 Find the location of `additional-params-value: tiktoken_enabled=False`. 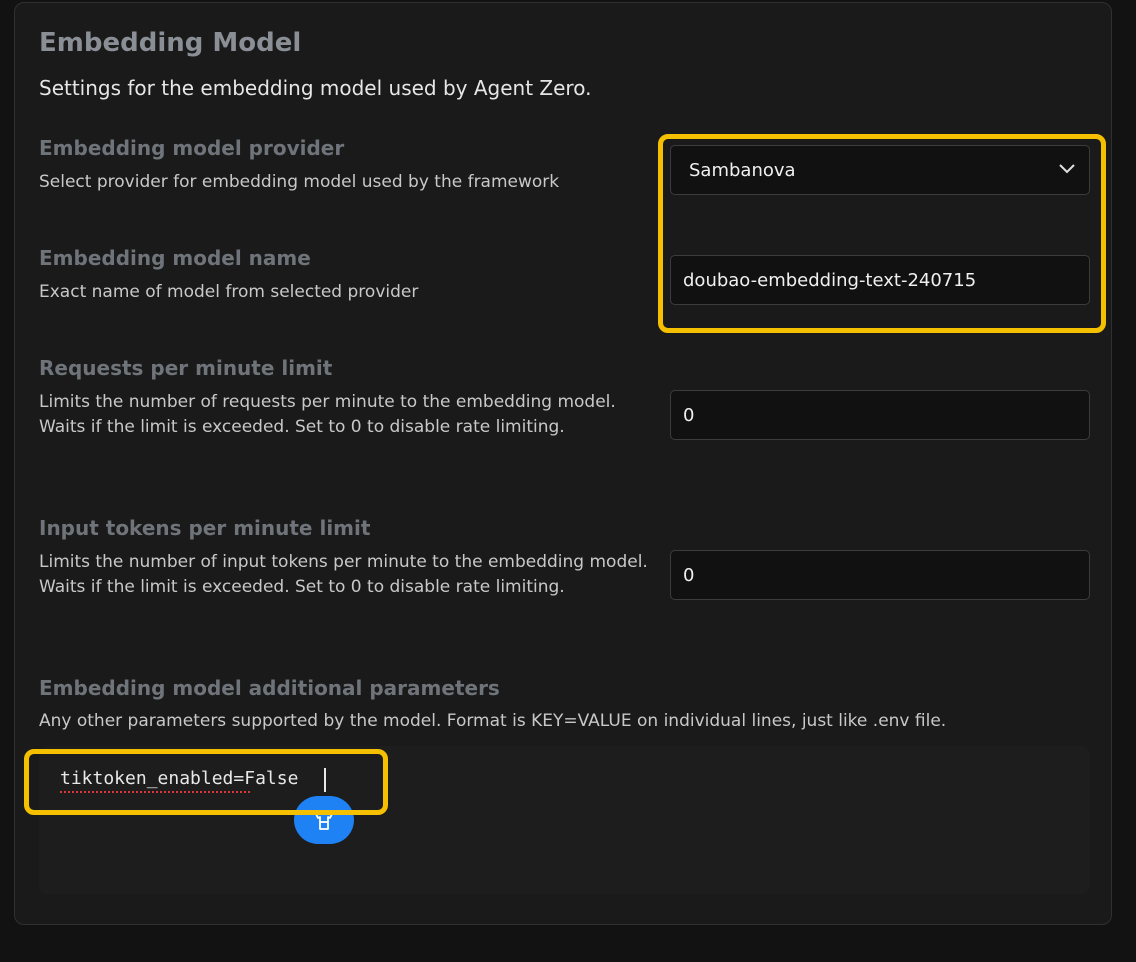

additional-params-value: tiktoken_enabled=False is located at coordinates (179, 778).